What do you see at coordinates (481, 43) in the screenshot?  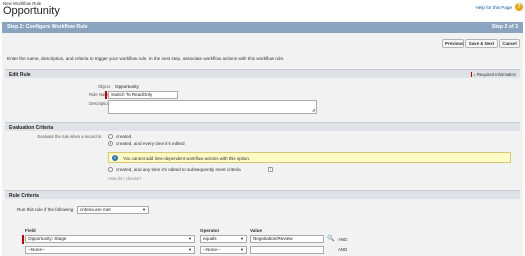 I see `save-next-button: Save & Next` at bounding box center [481, 43].